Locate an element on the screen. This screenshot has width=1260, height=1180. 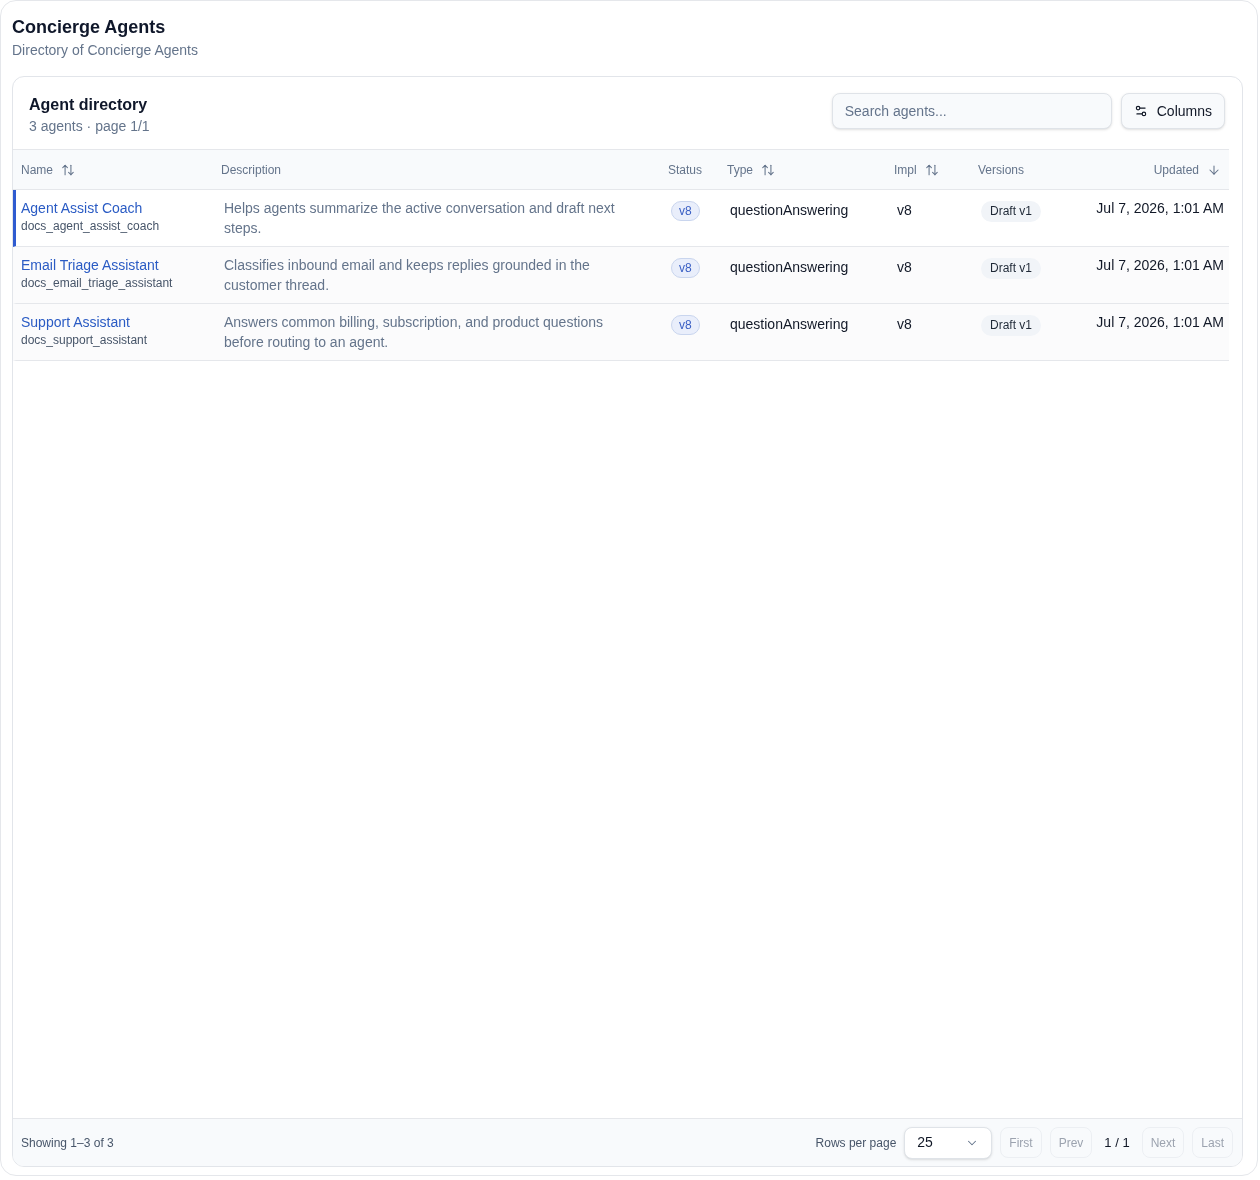
showing-count: Showing 1–3 of 3 is located at coordinates (67, 1143).